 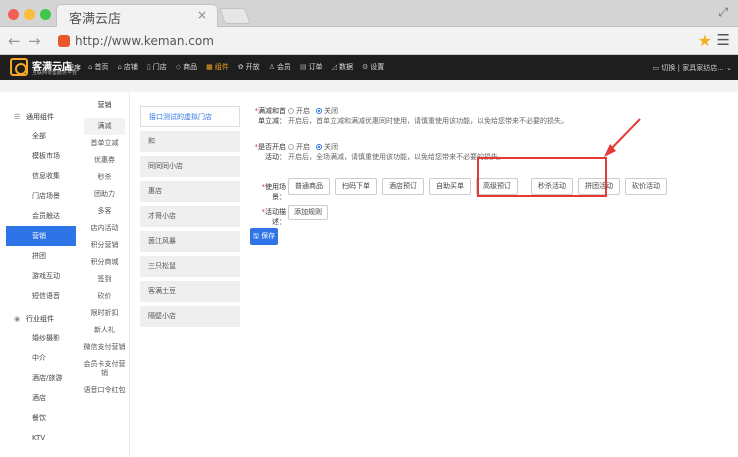 What do you see at coordinates (190, 191) in the screenshot?
I see `store-item: 惠店` at bounding box center [190, 191].